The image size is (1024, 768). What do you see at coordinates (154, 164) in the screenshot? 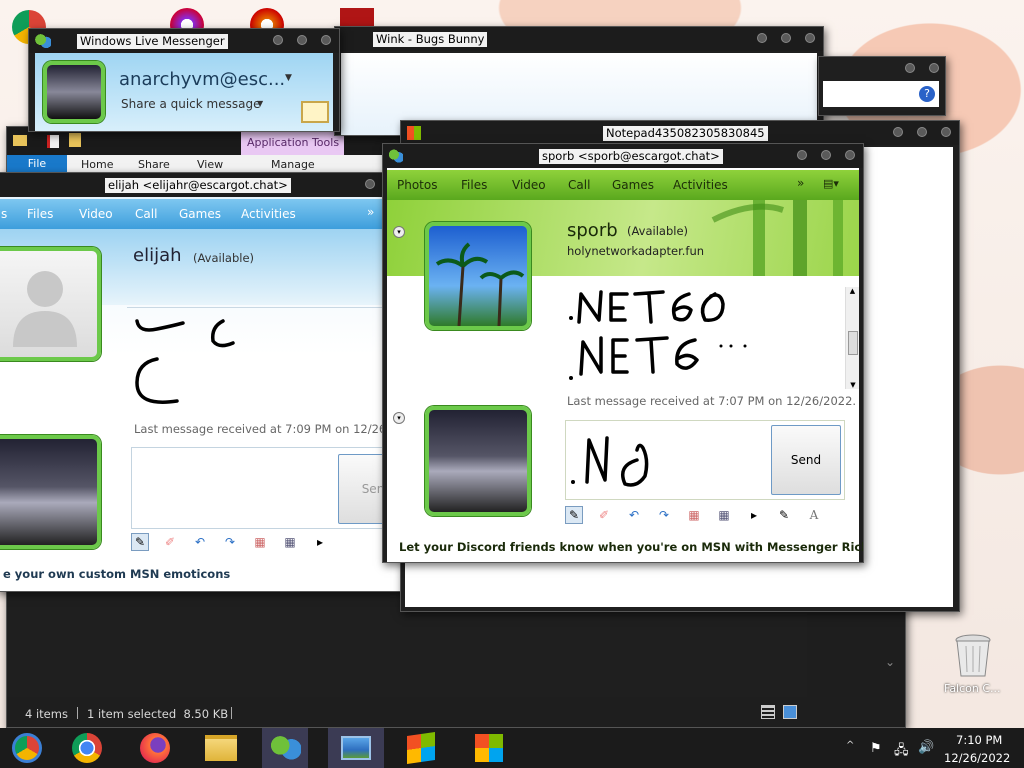
I see `tab-share: Share` at bounding box center [154, 164].